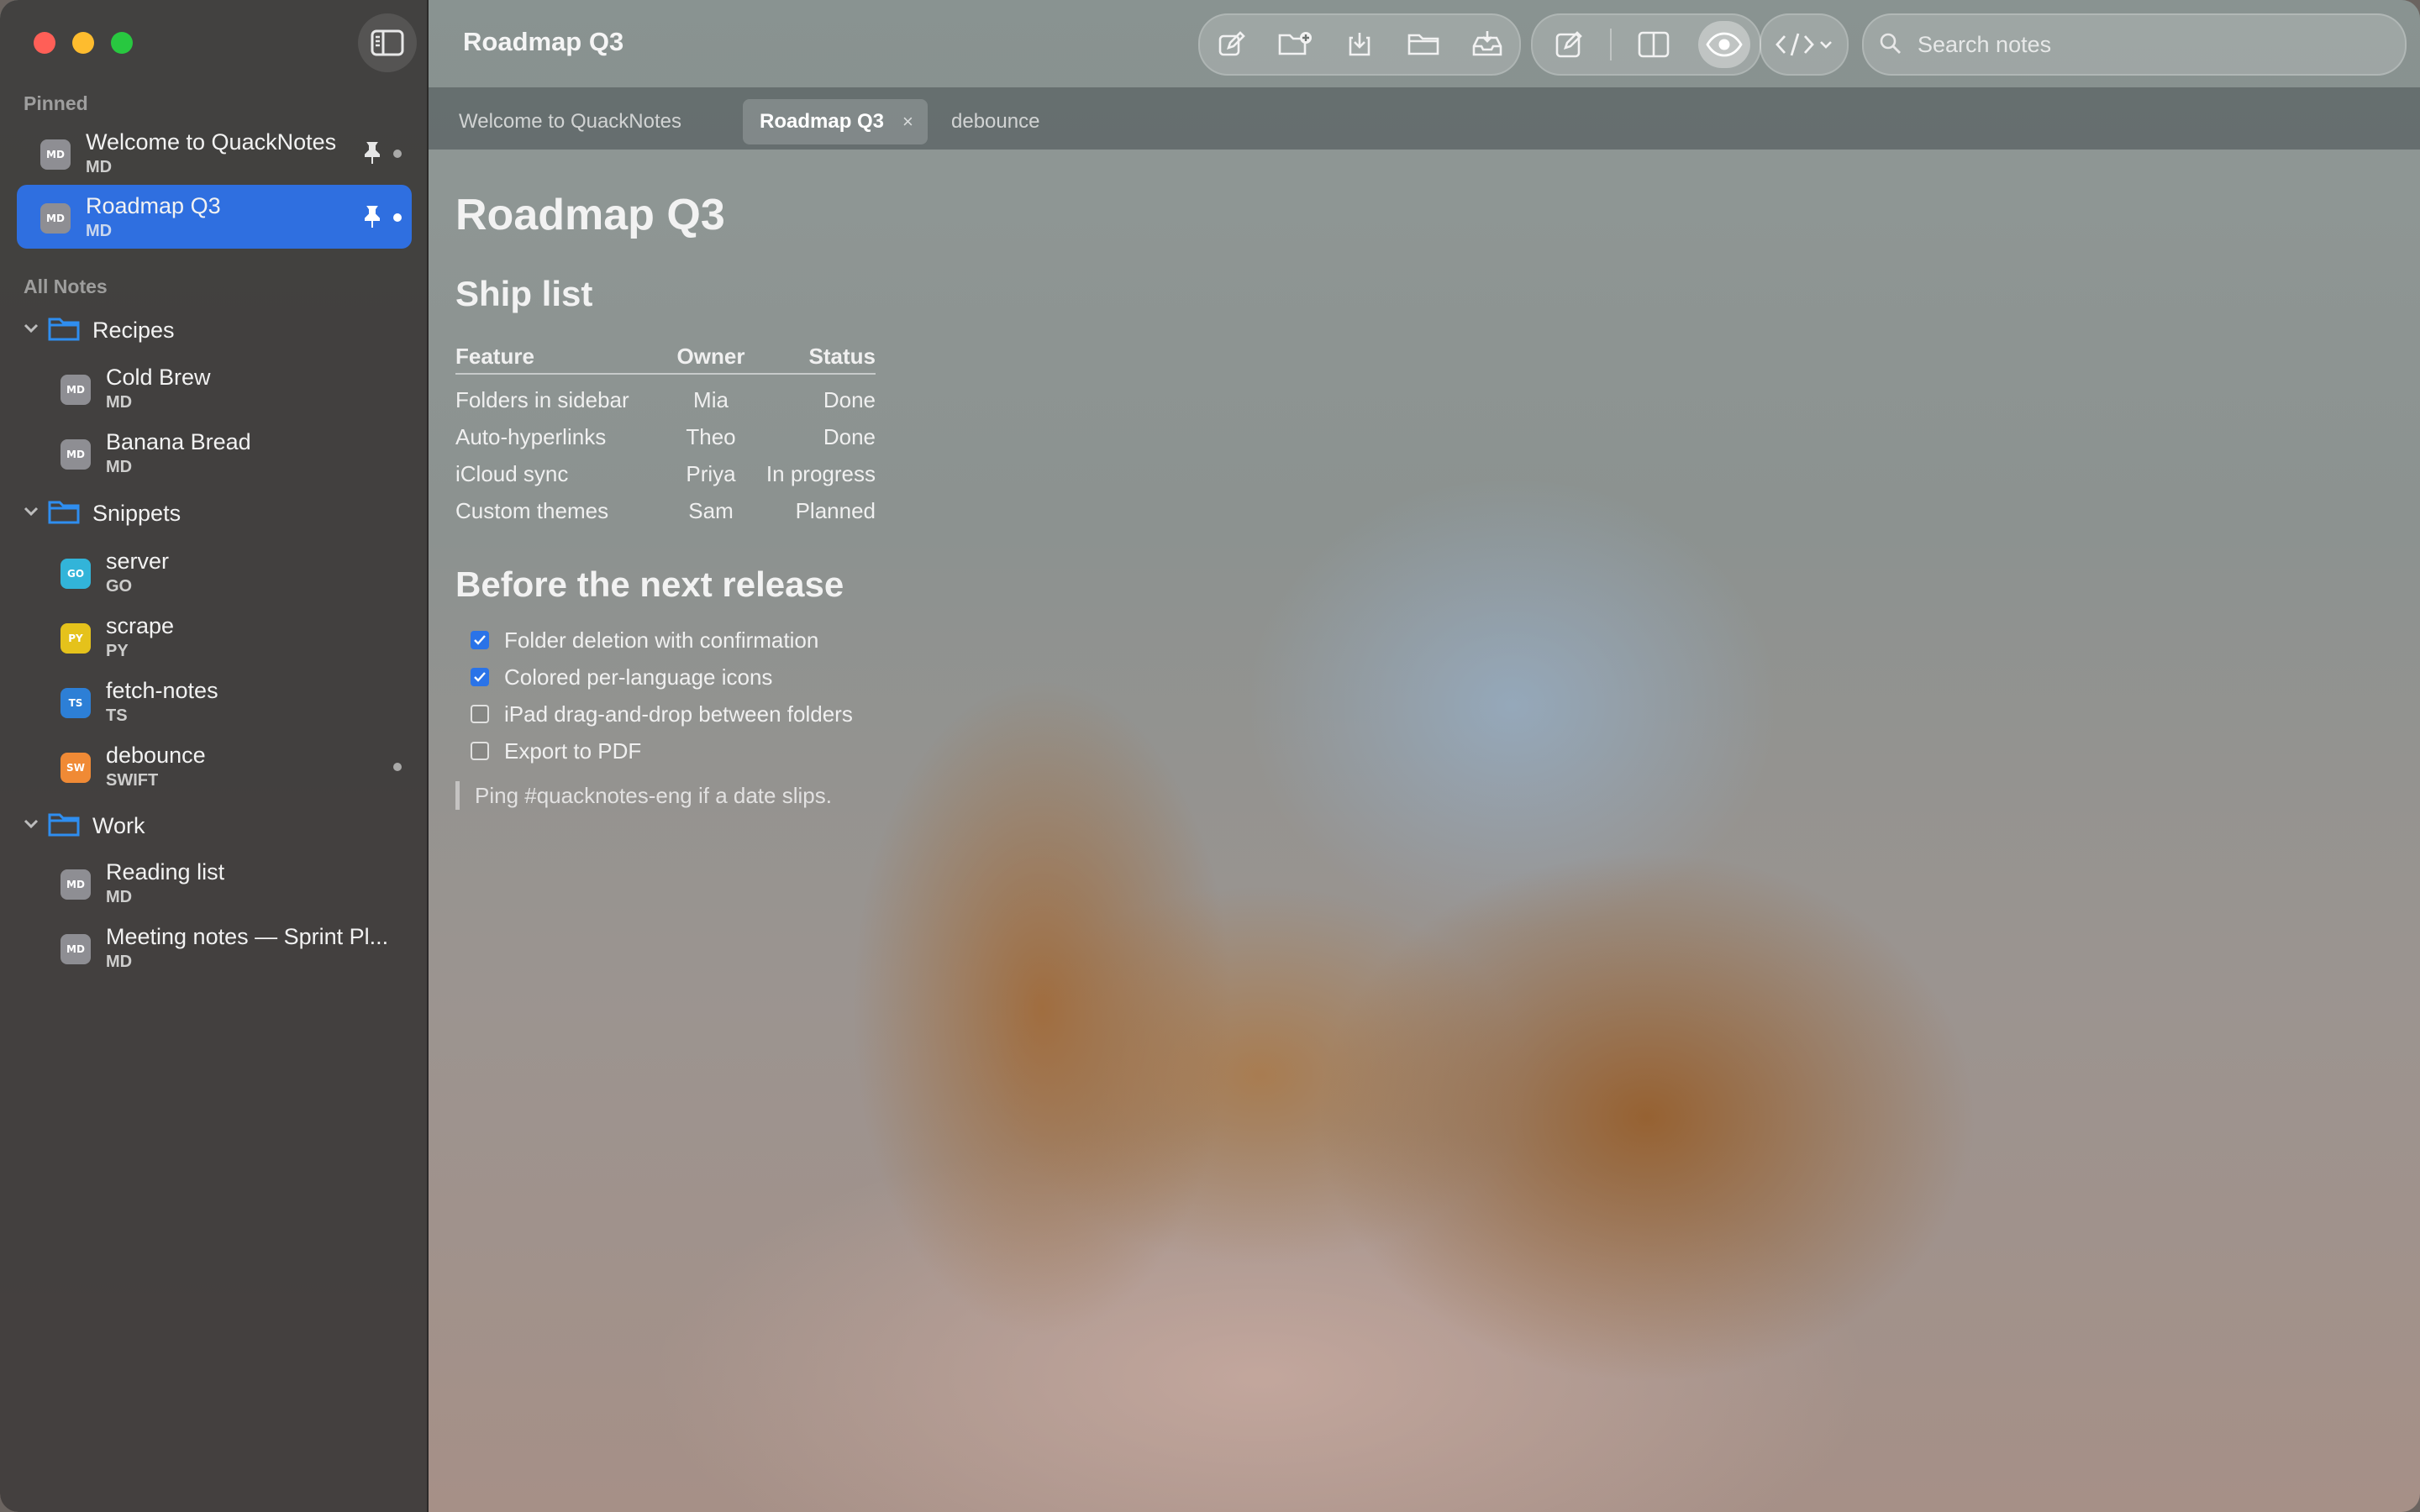 This screenshot has width=2420, height=1512. Describe the element at coordinates (649, 584) in the screenshot. I see `release-heading: Before the next release` at that location.